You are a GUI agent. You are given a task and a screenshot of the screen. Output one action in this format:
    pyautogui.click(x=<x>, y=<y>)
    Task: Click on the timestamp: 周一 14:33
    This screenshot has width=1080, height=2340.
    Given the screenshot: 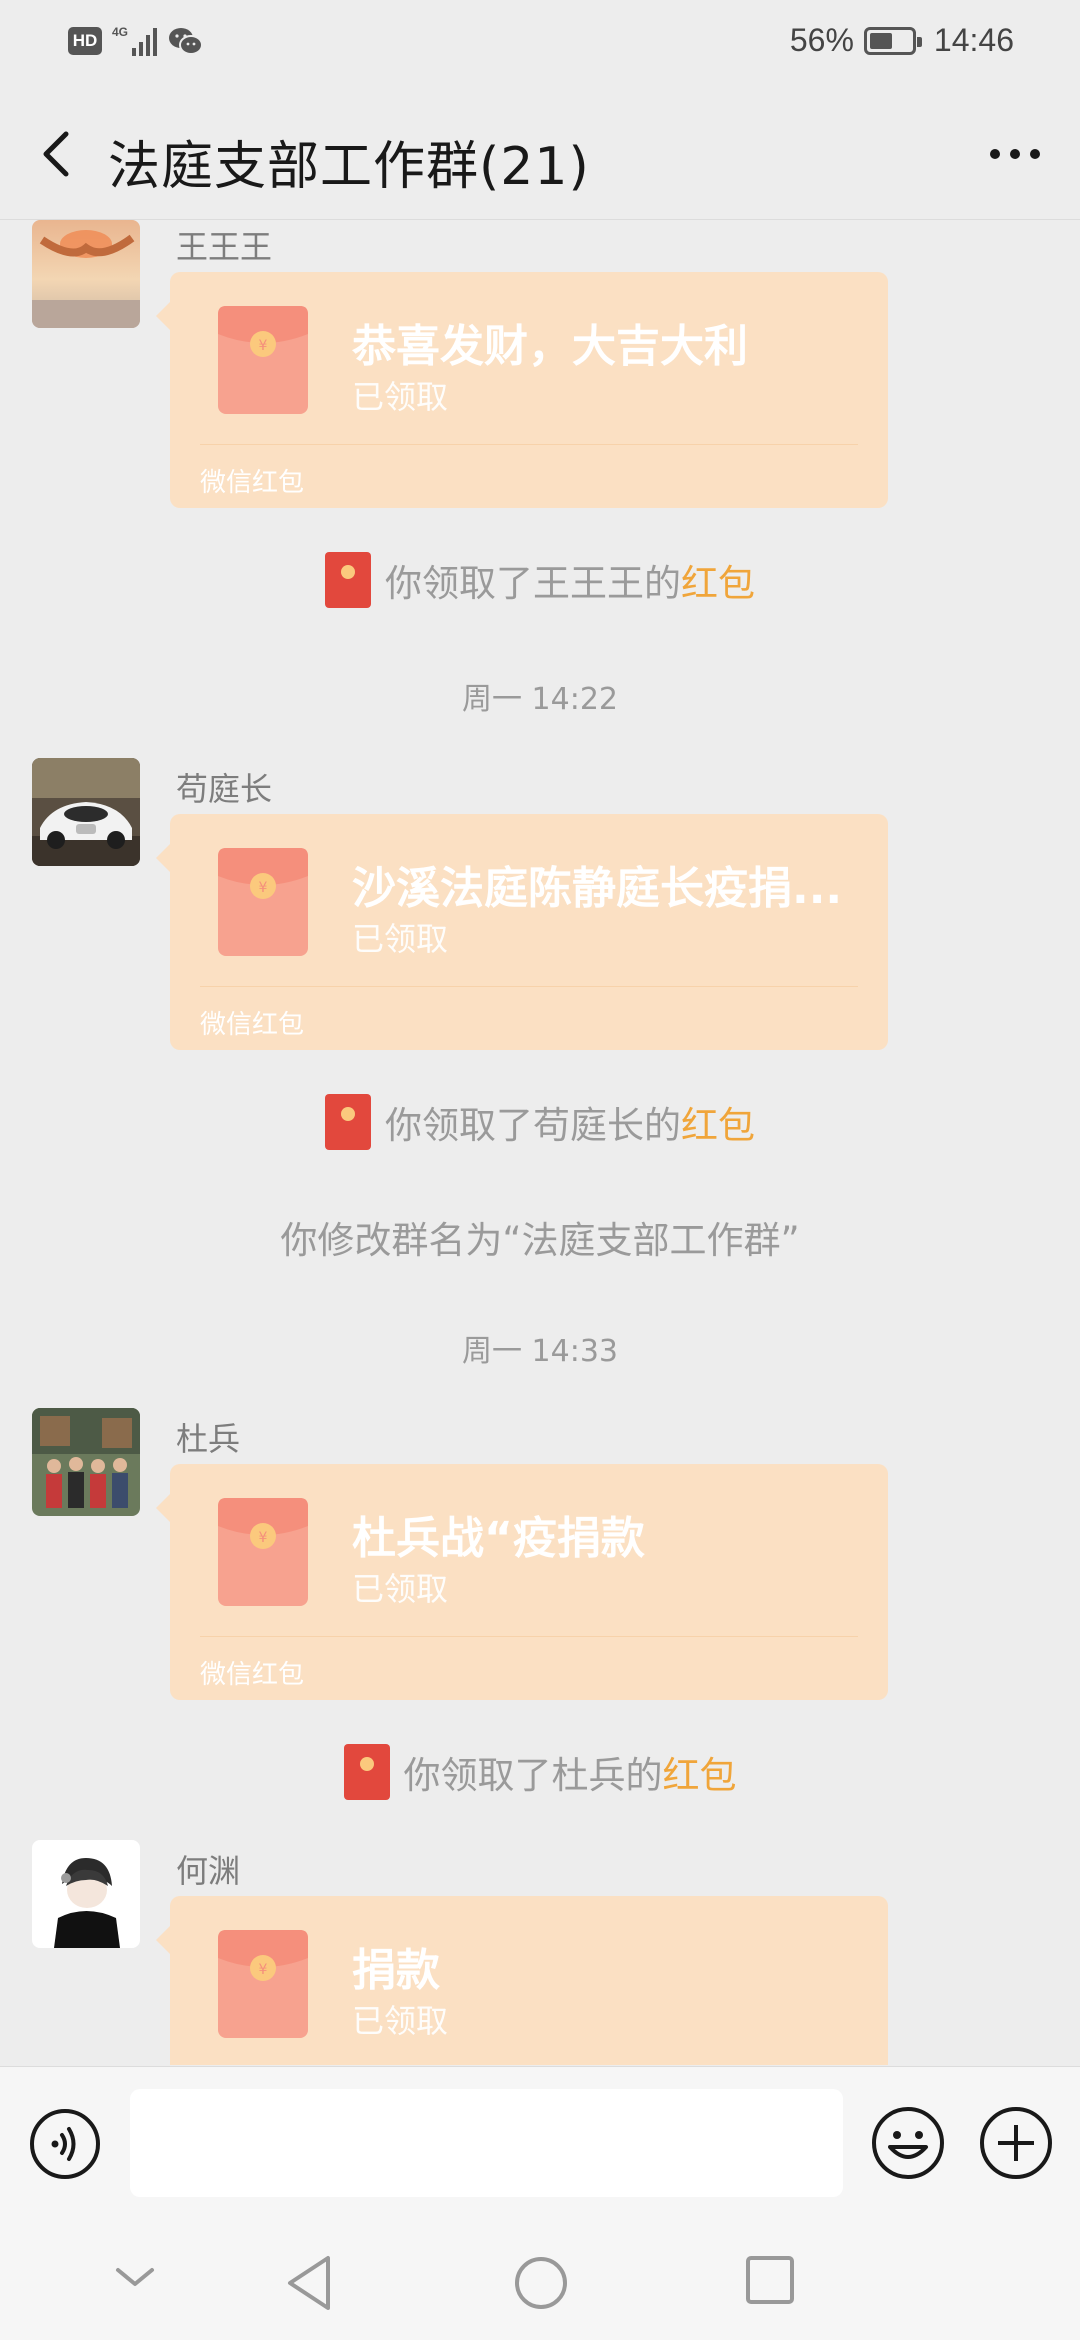 What is the action you would take?
    pyautogui.click(x=540, y=1351)
    